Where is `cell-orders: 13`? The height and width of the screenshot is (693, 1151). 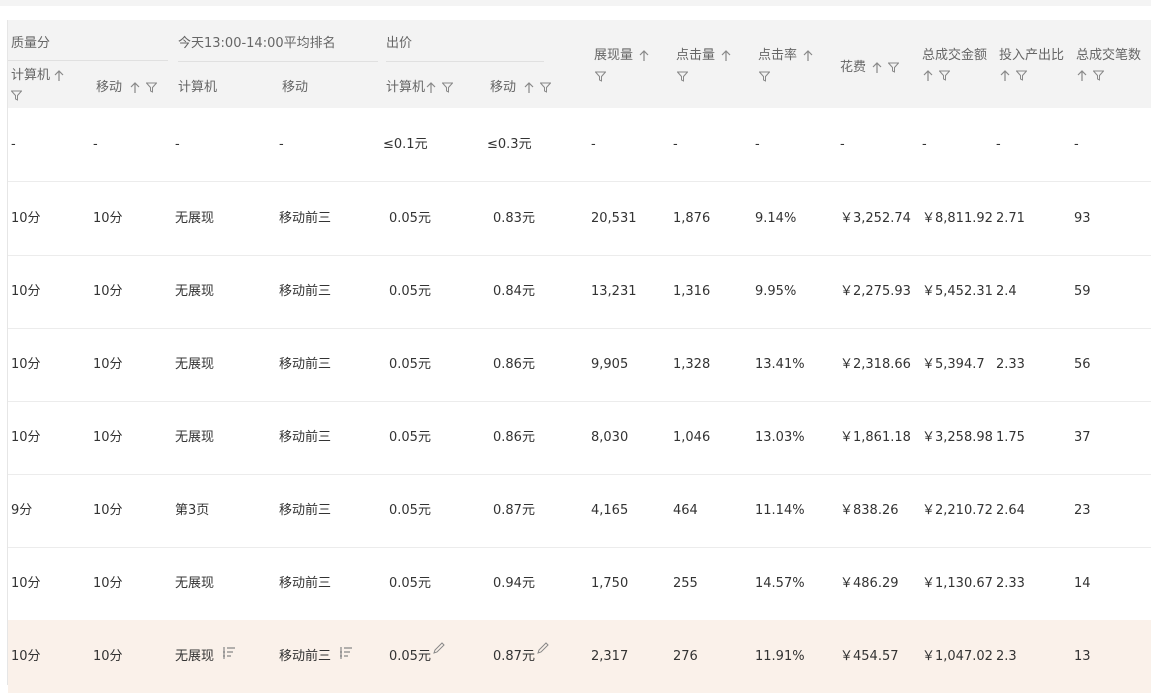
cell-orders: 13 is located at coordinates (1082, 656).